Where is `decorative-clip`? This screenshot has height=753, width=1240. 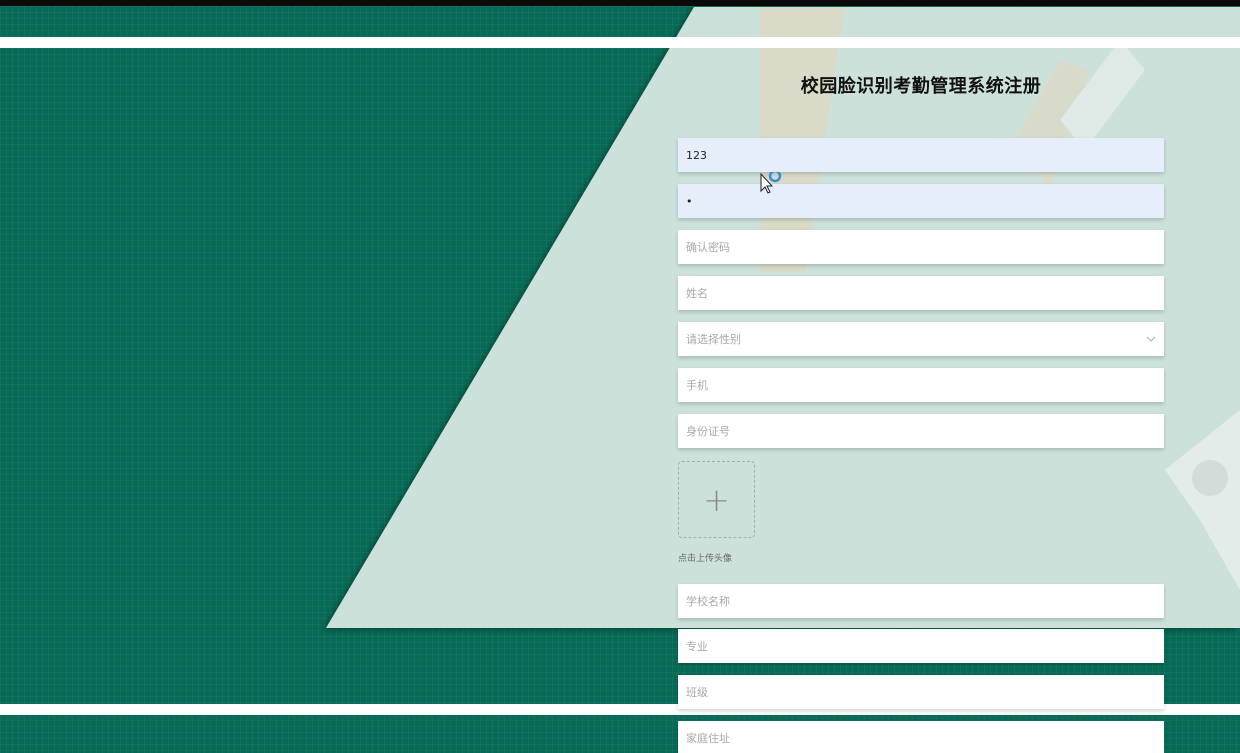 decorative-clip is located at coordinates (1202, 500).